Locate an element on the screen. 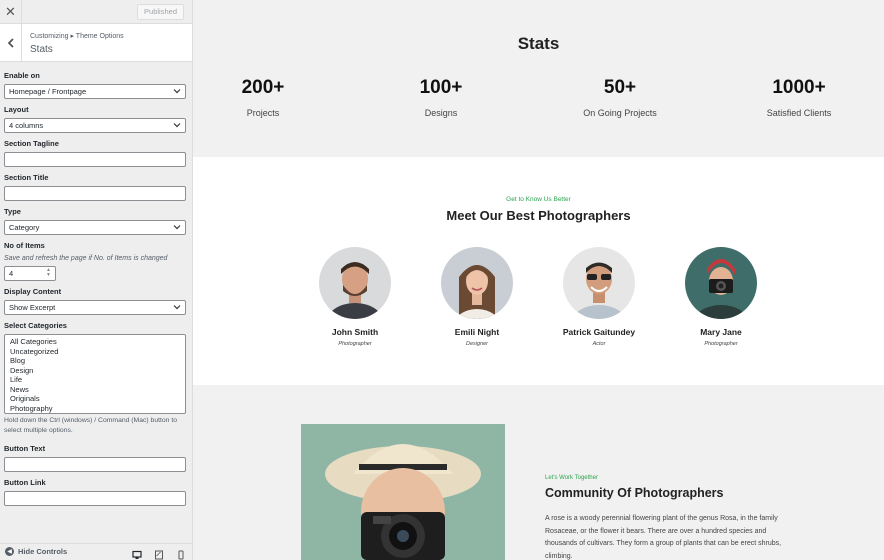  layout-label: Layout is located at coordinates (16, 109).